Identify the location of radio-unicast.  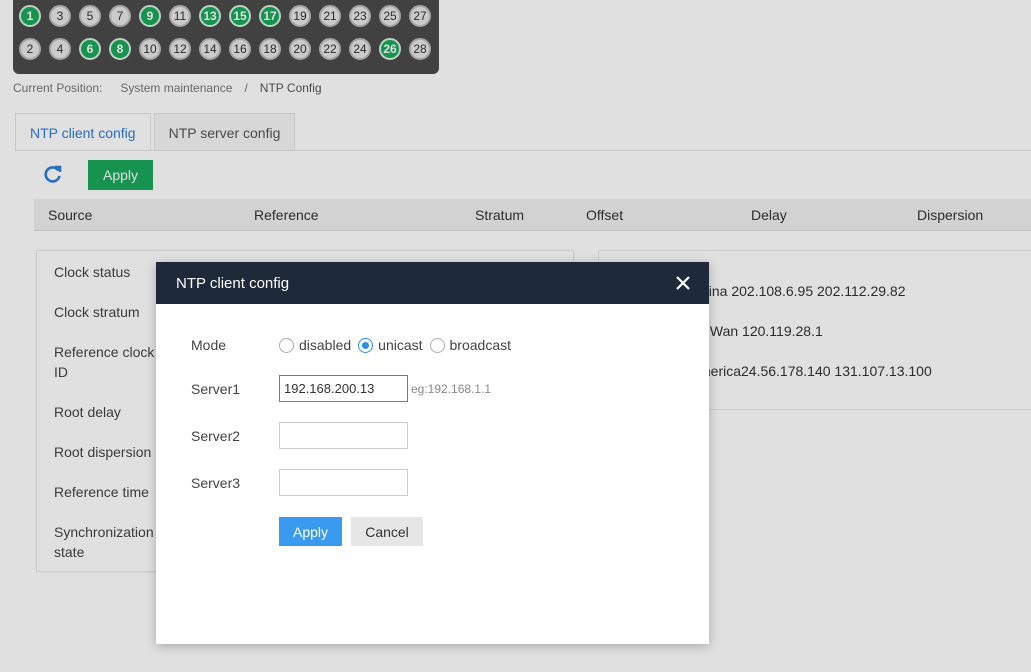
(366, 345).